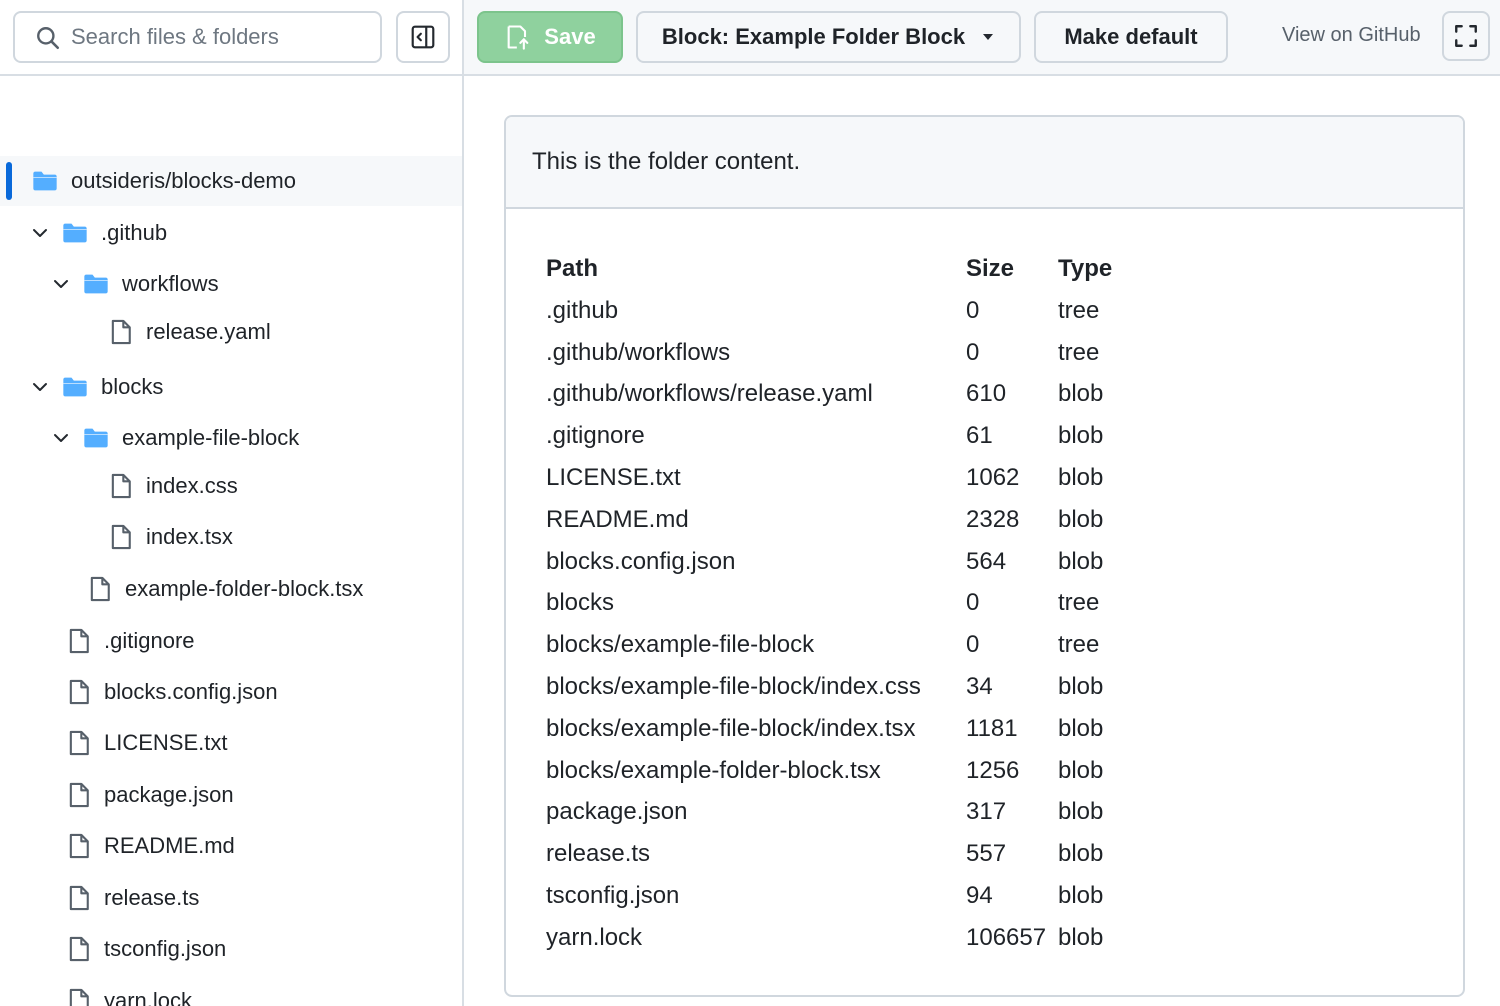 Image resolution: width=1500 pixels, height=1006 pixels. Describe the element at coordinates (986, 394) in the screenshot. I see `cell-size: 610` at that location.